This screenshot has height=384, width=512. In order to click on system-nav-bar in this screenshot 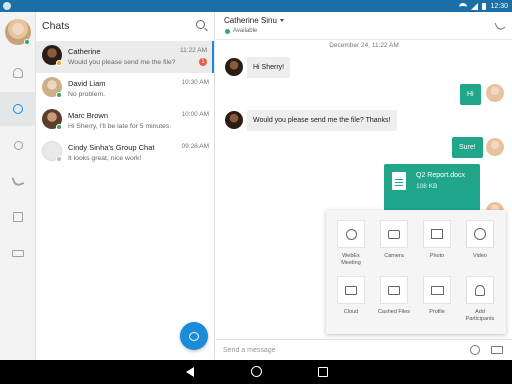, I will do `click(256, 372)`.